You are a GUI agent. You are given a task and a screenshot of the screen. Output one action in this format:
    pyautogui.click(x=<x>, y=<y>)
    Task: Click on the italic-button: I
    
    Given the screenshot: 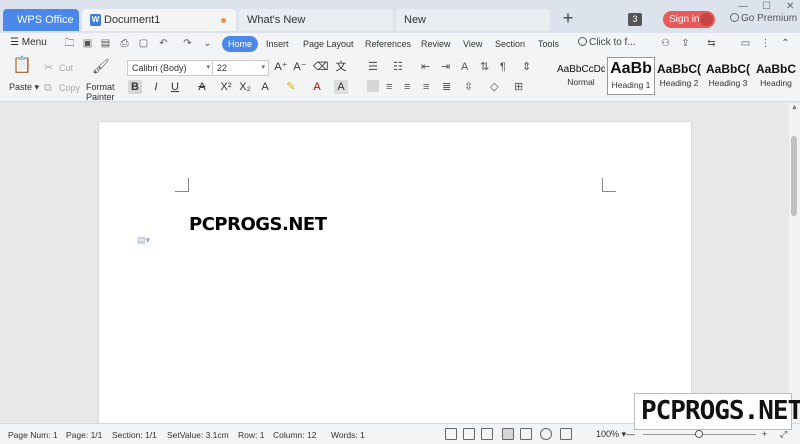 What is the action you would take?
    pyautogui.click(x=156, y=87)
    